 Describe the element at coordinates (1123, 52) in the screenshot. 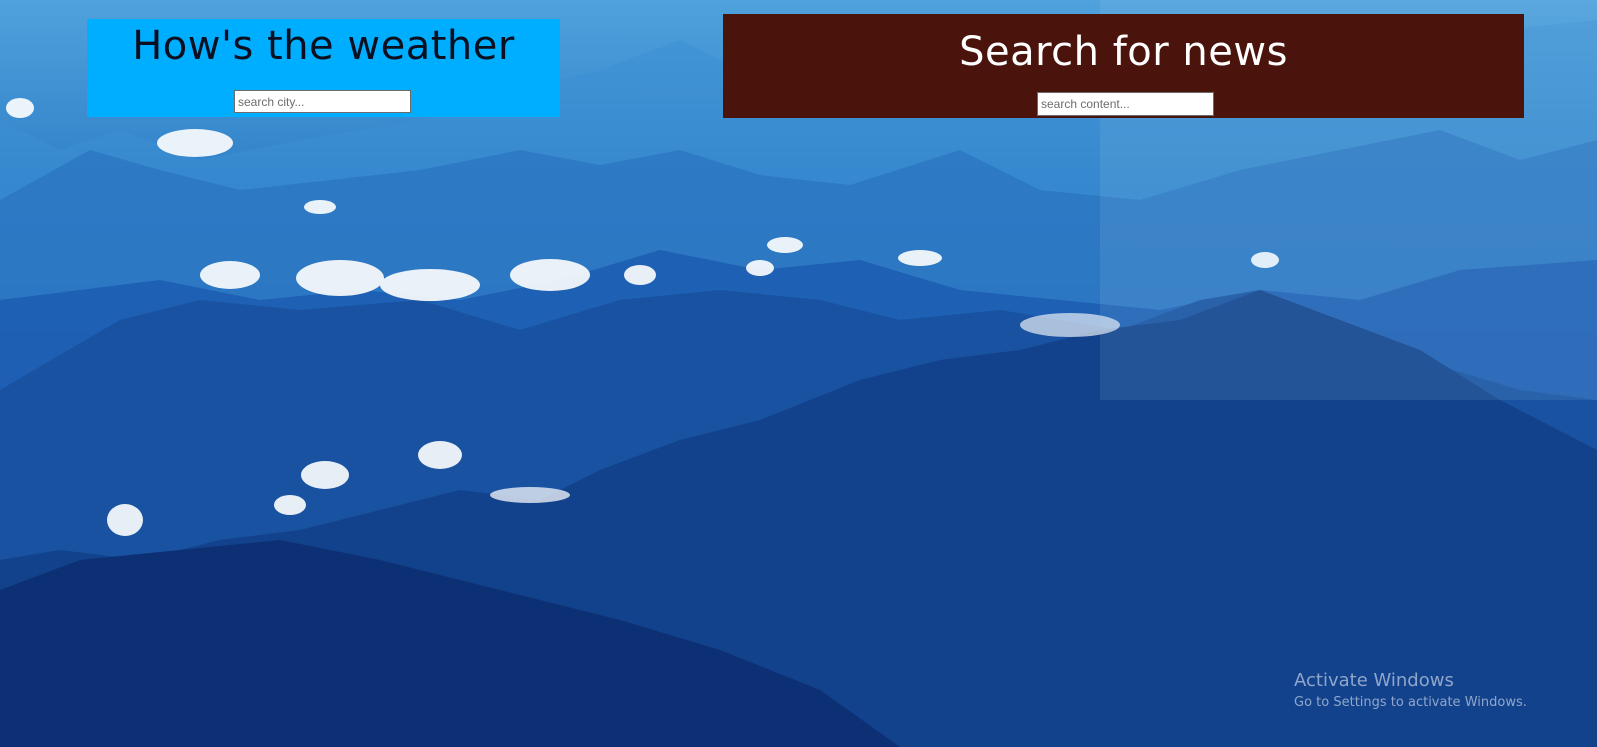

I see `news-title: Search for news` at that location.